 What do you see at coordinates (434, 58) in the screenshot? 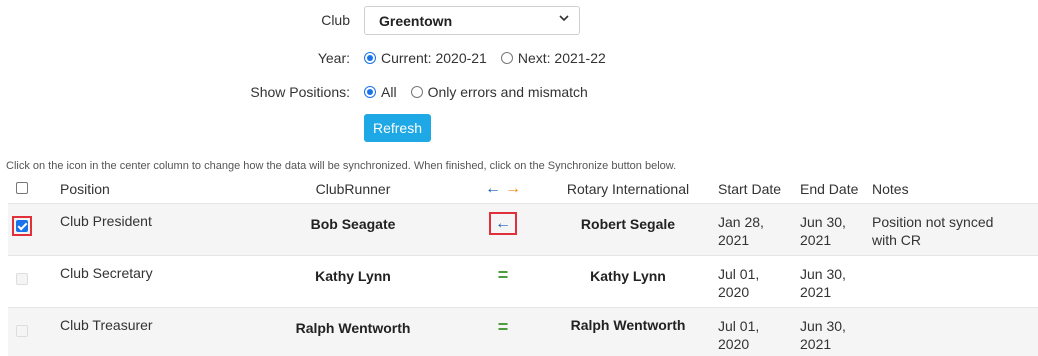
I see `year-current-label: Current: 2020-21` at bounding box center [434, 58].